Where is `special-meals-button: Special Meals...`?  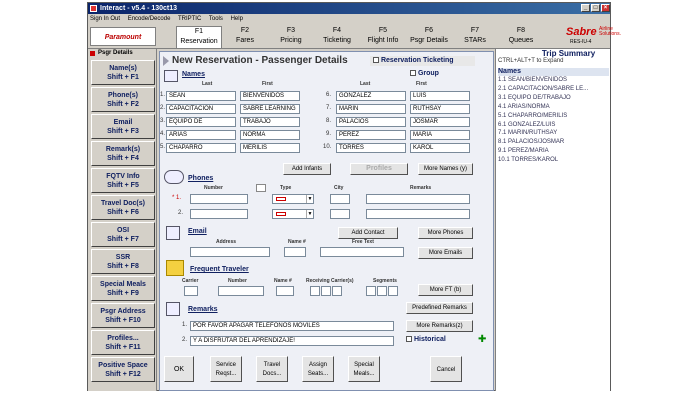
special-meals-button: Special Meals... is located at coordinates (364, 369).